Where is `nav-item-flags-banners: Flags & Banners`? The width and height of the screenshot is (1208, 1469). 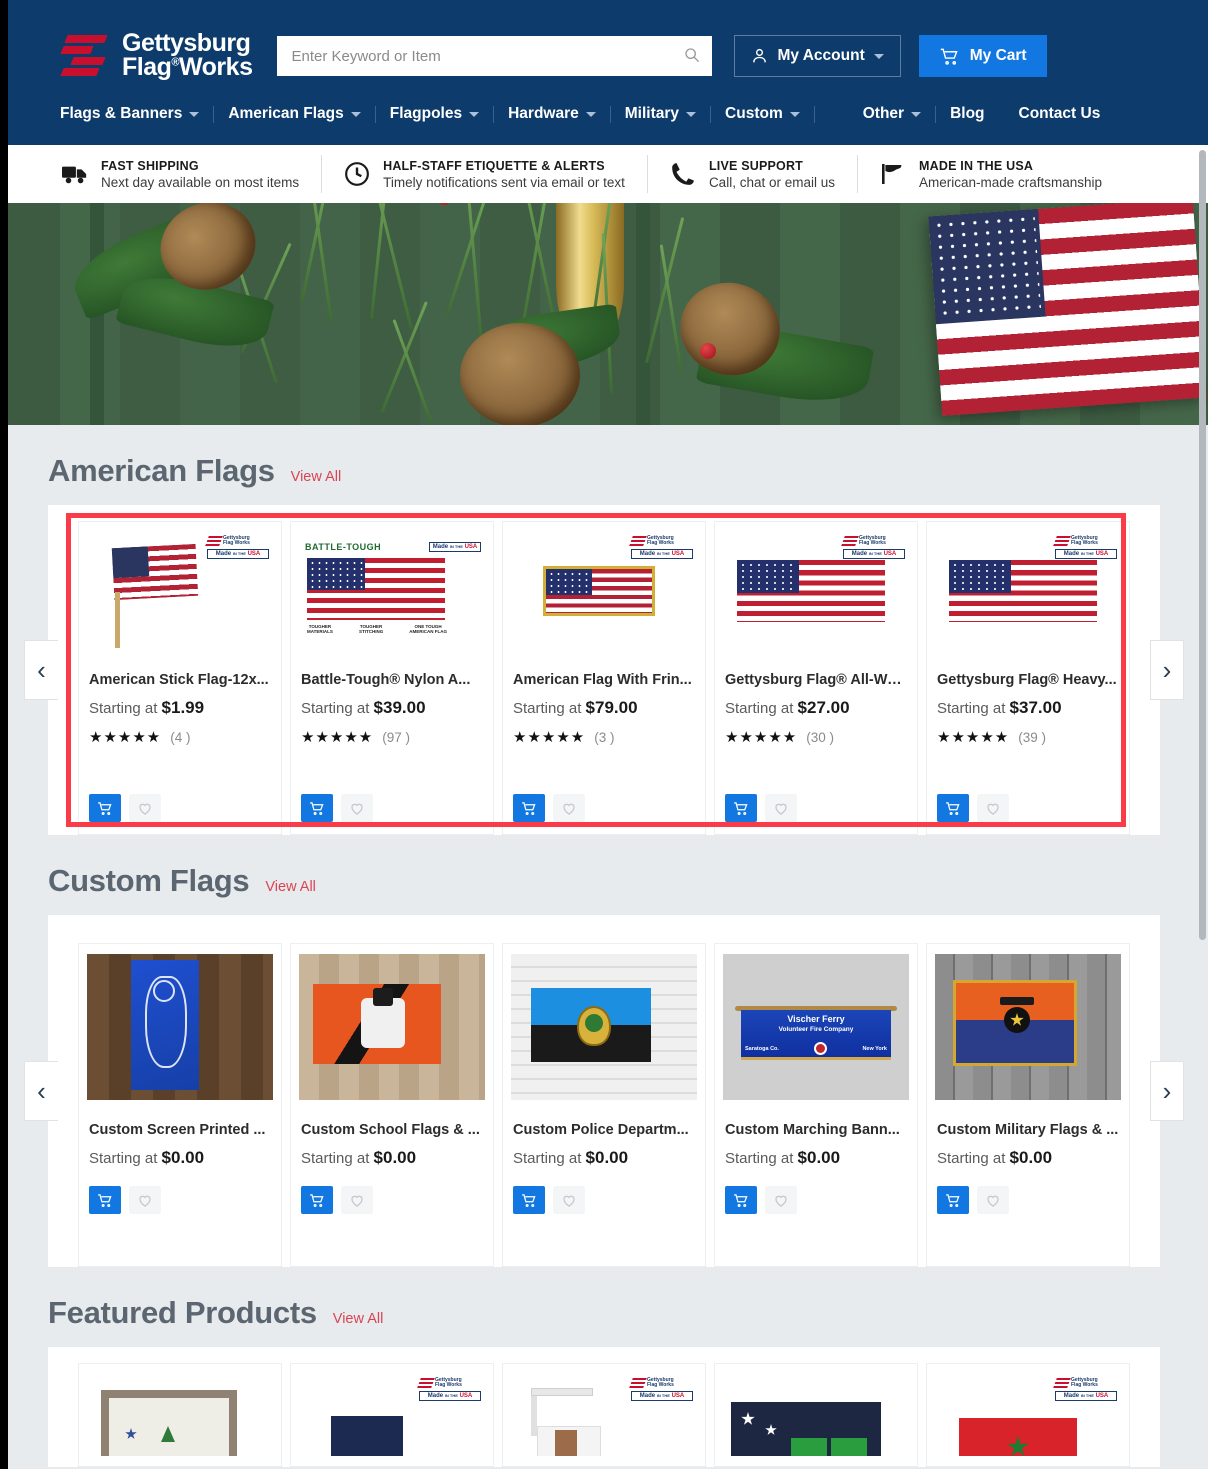 nav-item-flags-banners: Flags & Banners is located at coordinates (130, 114).